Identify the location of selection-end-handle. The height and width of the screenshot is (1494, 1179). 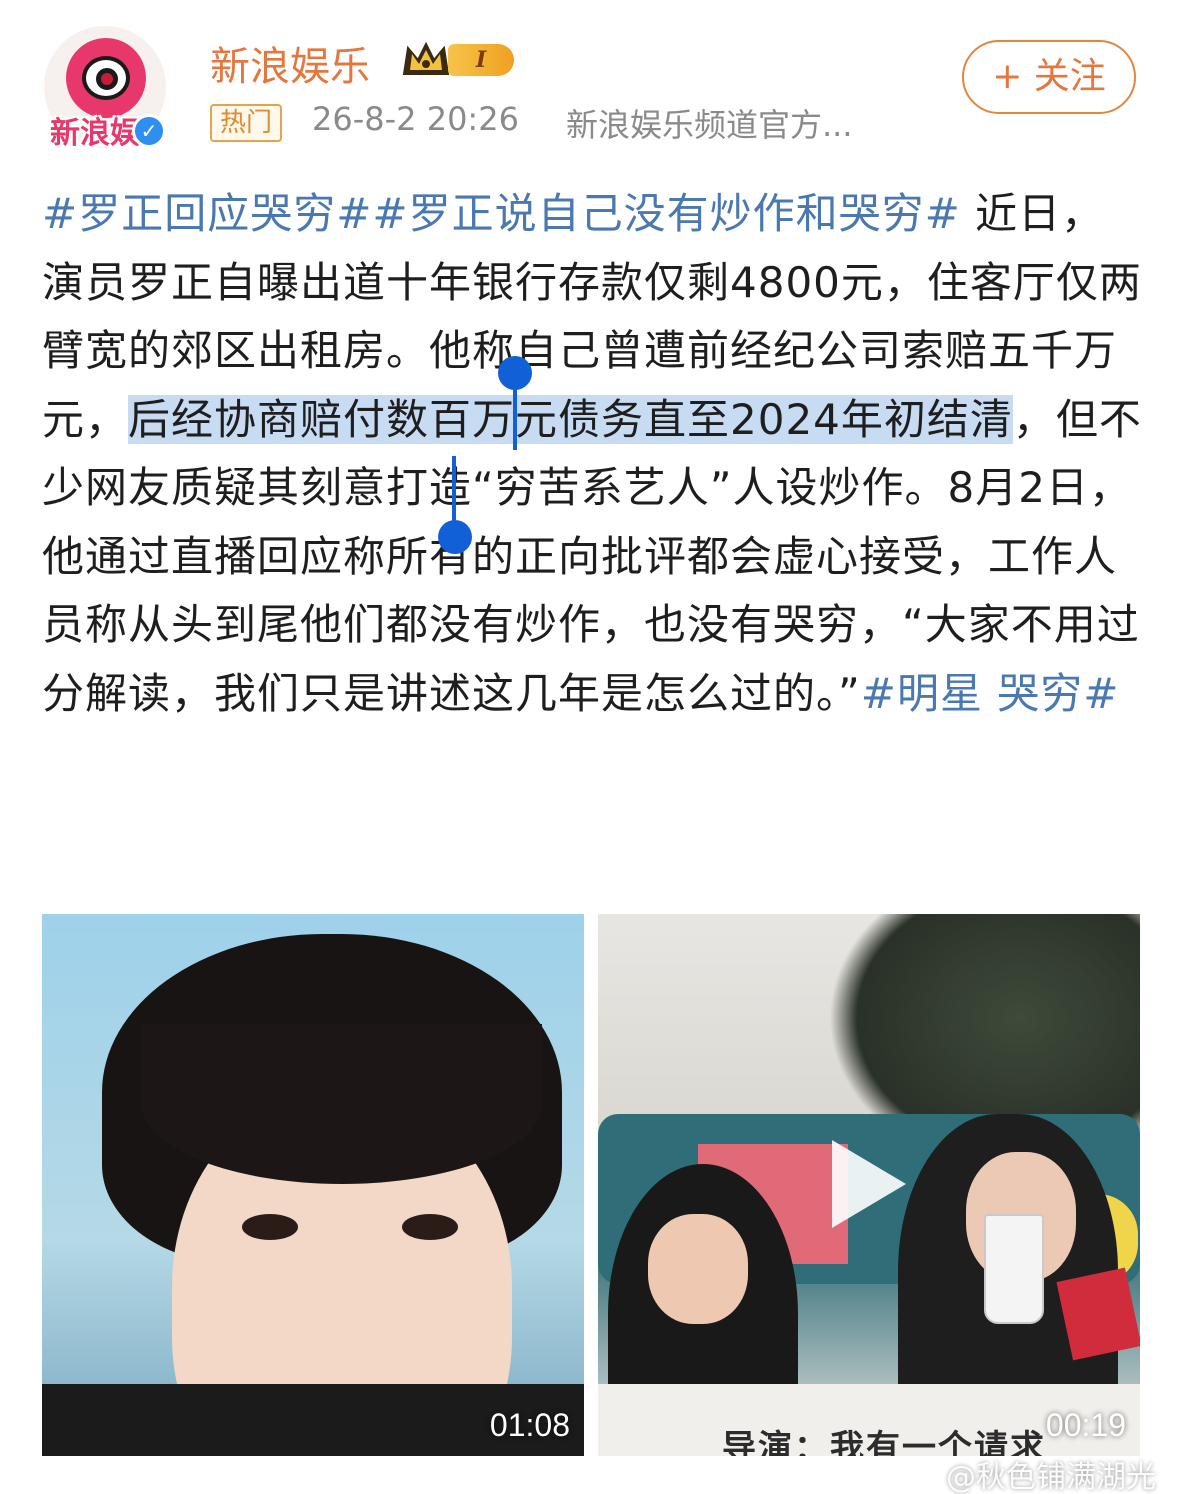
(455, 537).